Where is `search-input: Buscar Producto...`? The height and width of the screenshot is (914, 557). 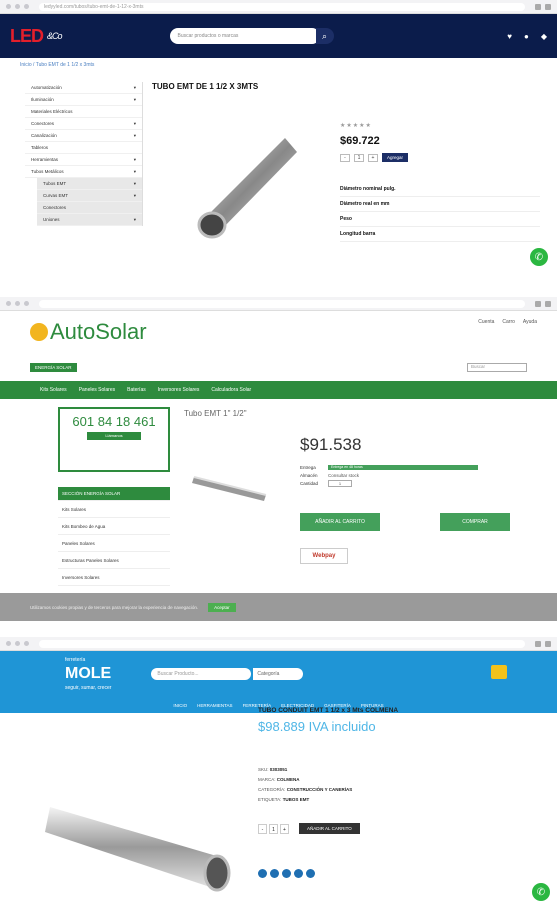 search-input: Buscar Producto... is located at coordinates (201, 674).